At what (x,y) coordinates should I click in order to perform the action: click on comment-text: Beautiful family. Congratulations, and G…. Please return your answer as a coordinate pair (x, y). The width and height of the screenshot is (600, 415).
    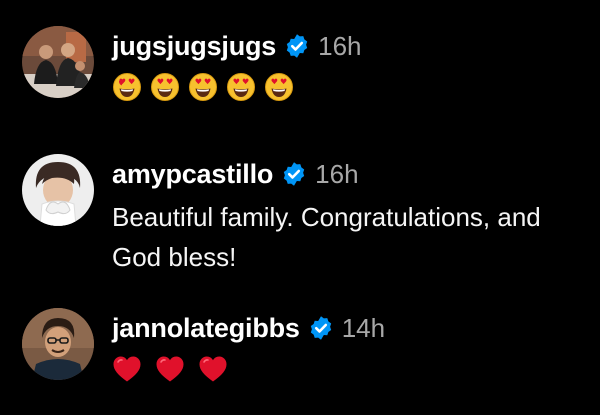
    Looking at the image, I should click on (326, 237).